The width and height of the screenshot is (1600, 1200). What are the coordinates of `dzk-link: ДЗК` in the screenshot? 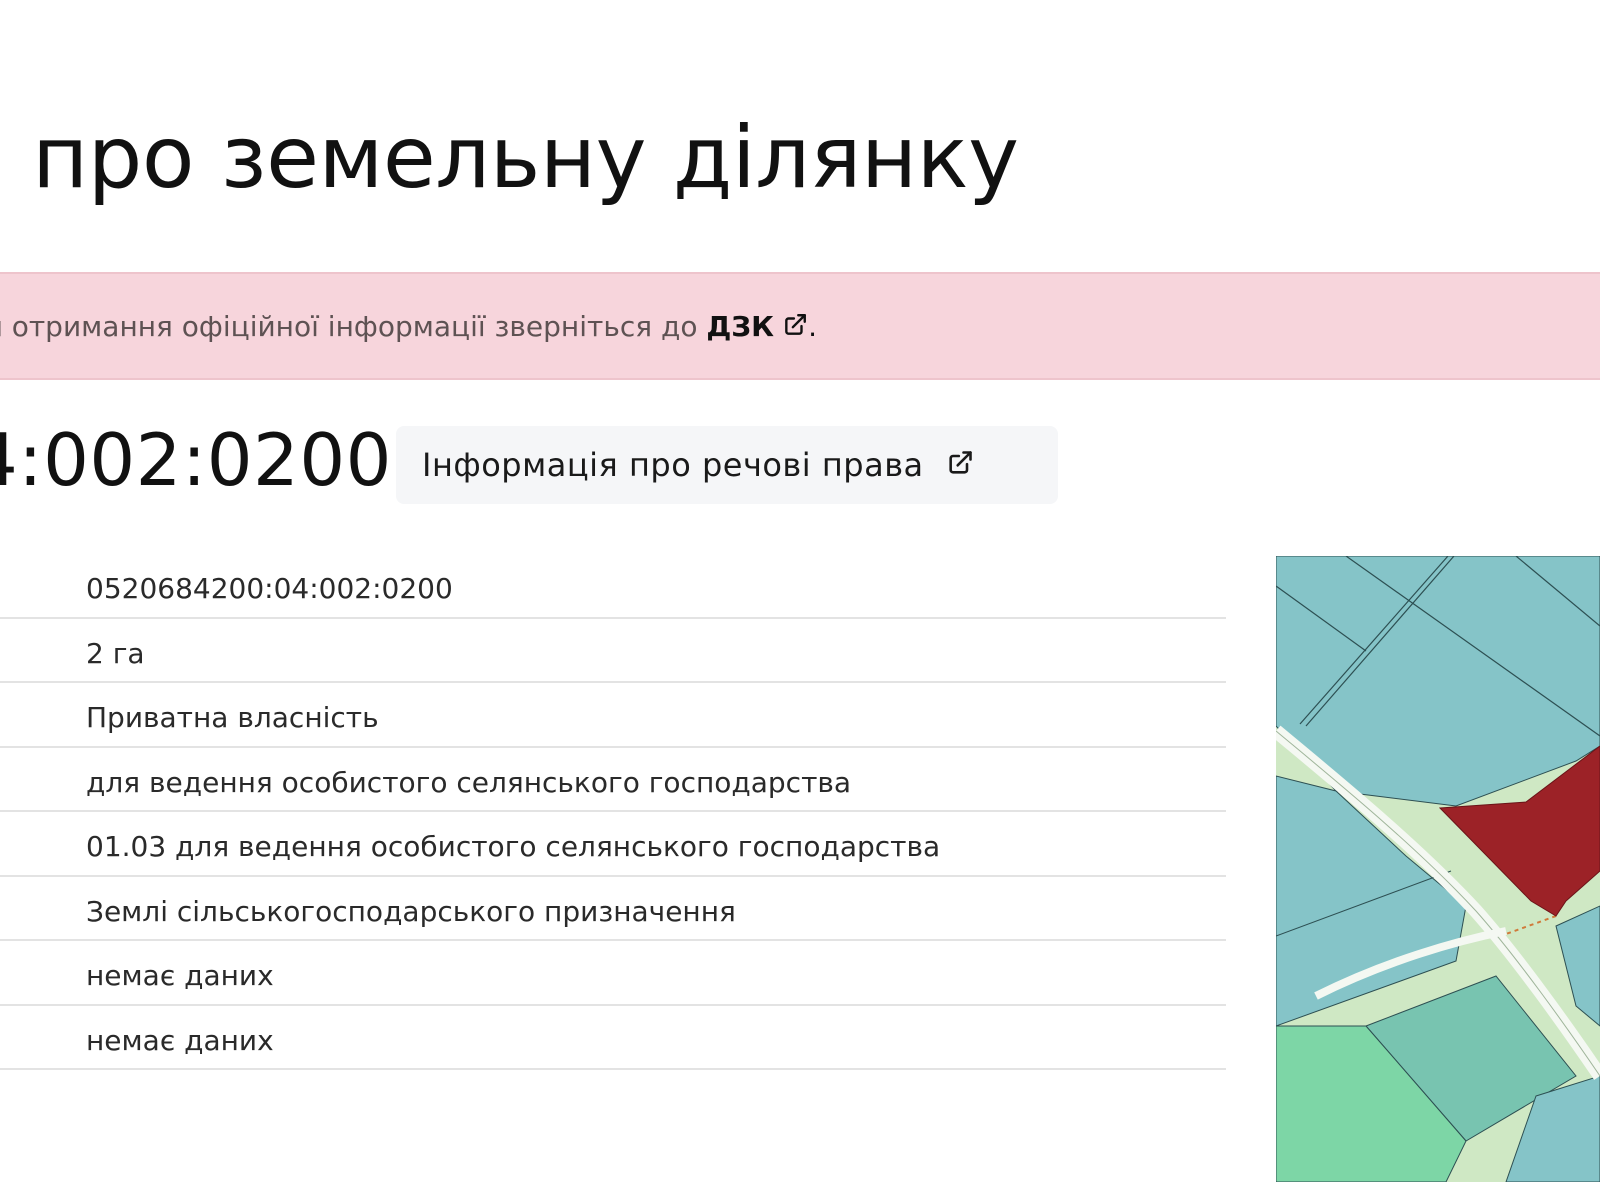 It's located at (757, 326).